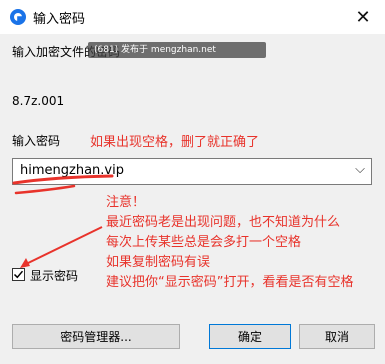 Image resolution: width=385 pixels, height=364 pixels. I want to click on show-password-checkbox, so click(18, 274).